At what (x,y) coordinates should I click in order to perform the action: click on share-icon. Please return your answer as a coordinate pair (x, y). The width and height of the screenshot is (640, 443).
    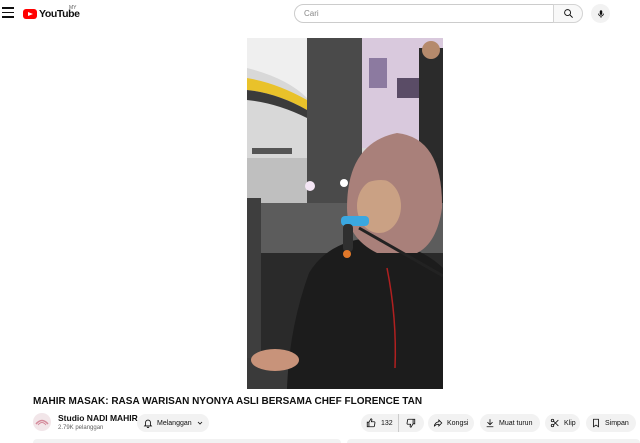
    Looking at the image, I should click on (438, 423).